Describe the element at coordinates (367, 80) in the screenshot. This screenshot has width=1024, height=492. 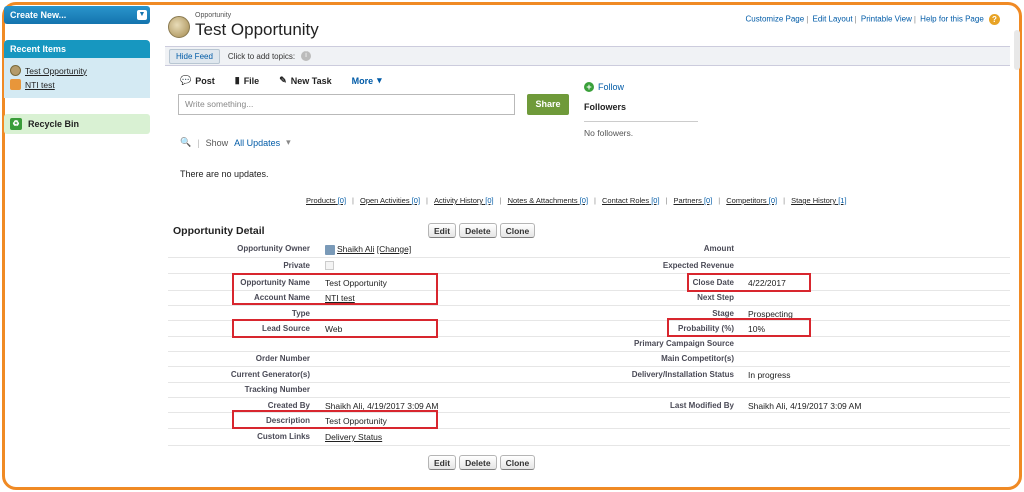
I see `tab-more: More ▾` at that location.